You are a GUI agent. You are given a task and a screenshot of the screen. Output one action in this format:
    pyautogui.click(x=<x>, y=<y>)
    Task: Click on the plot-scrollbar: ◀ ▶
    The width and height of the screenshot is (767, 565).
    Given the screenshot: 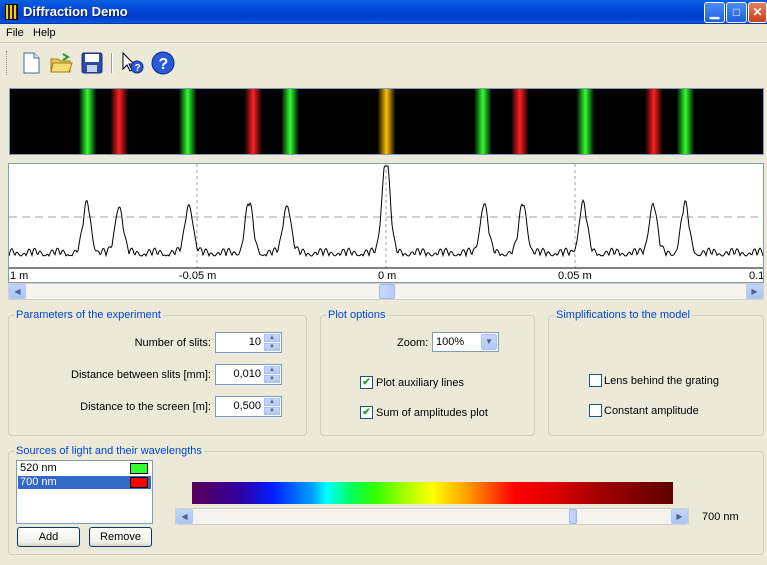 What is the action you would take?
    pyautogui.click(x=386, y=291)
    